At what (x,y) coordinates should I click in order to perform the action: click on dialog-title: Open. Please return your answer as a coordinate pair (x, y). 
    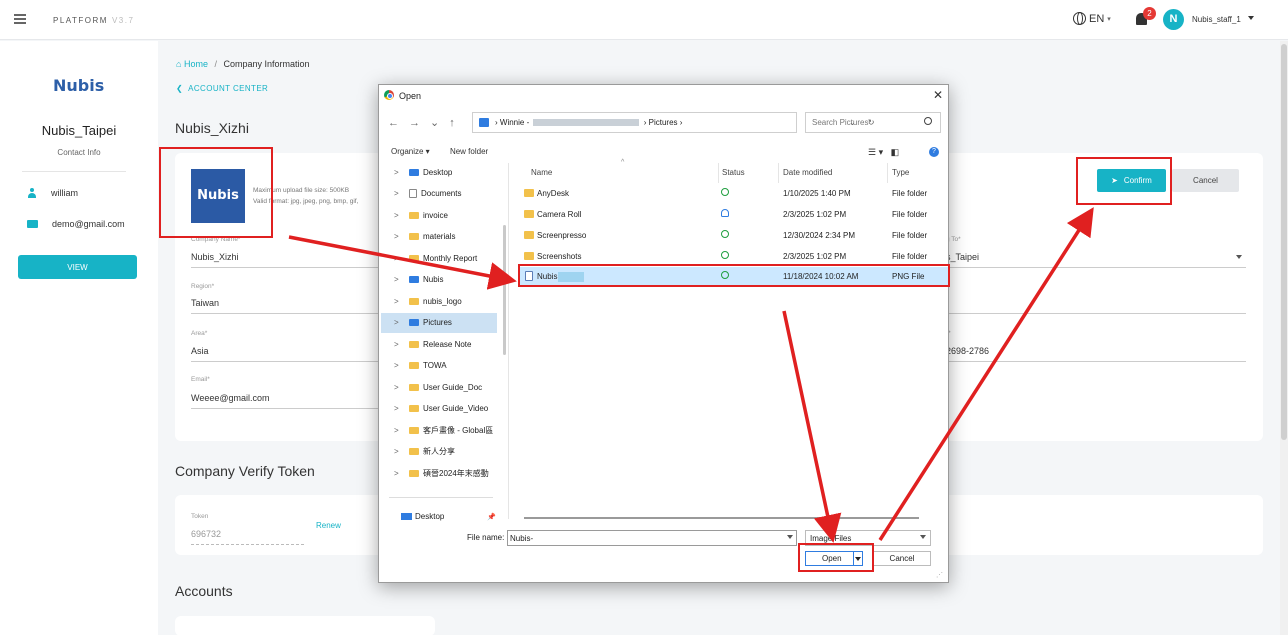
    Looking at the image, I should click on (410, 96).